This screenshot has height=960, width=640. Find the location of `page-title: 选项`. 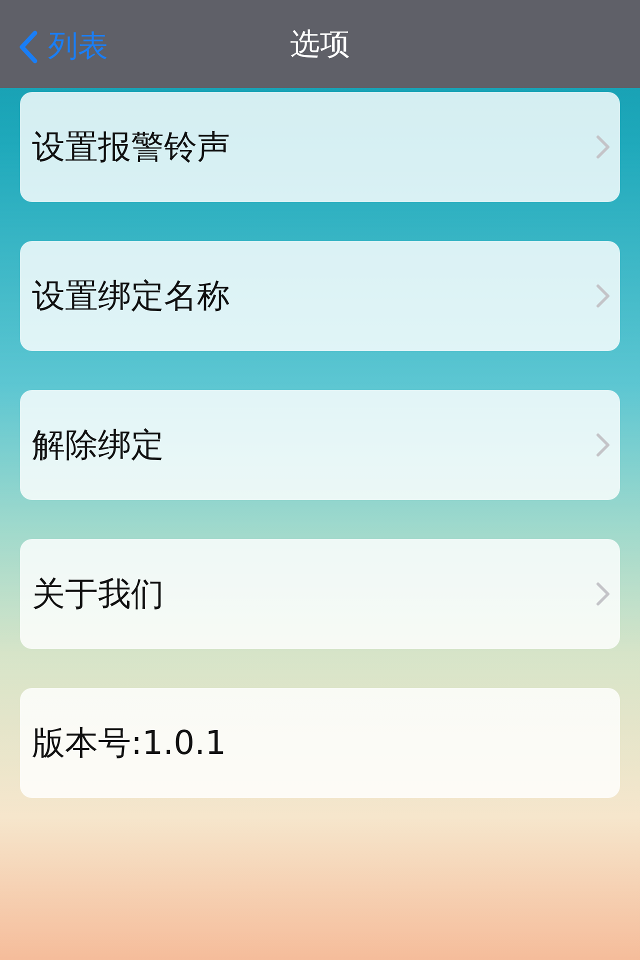

page-title: 选项 is located at coordinates (320, 45).